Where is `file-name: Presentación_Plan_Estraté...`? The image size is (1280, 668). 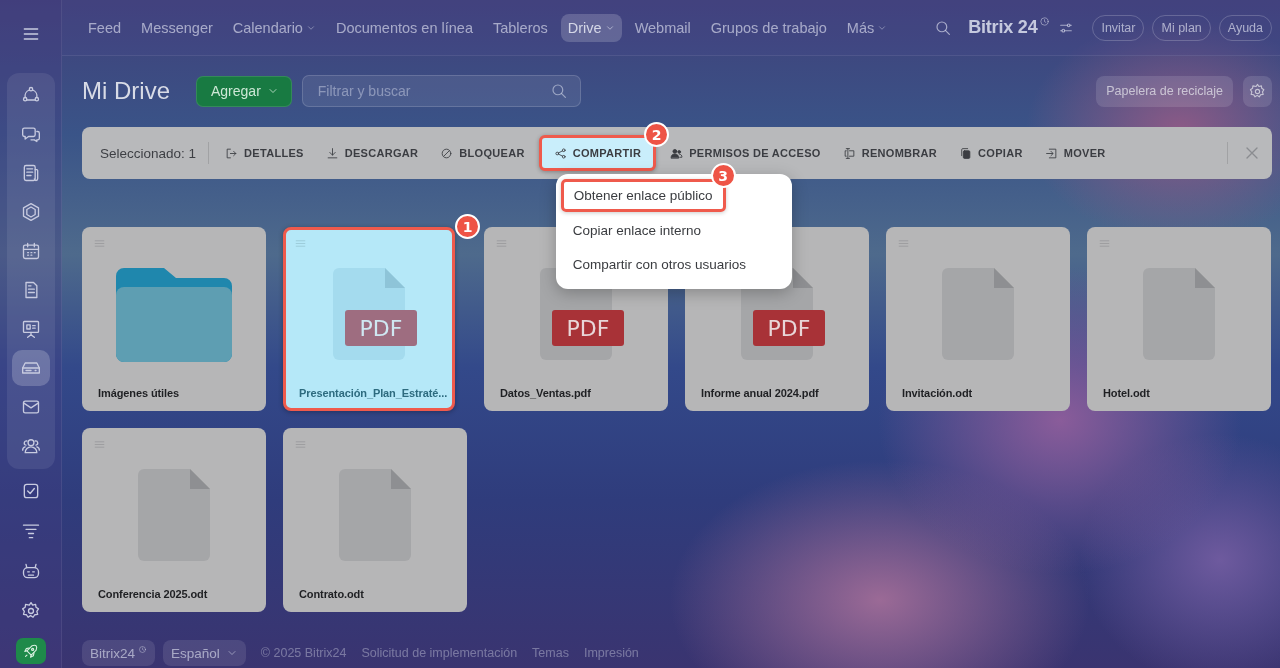 file-name: Presentación_Plan_Estraté... is located at coordinates (373, 393).